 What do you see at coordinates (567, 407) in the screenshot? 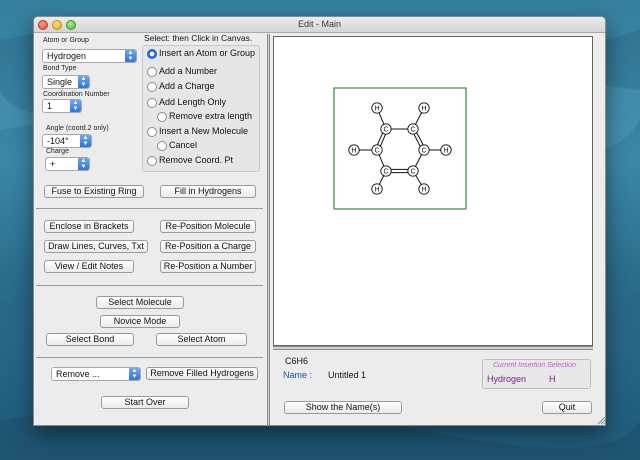
I see `quit-button: Quit` at bounding box center [567, 407].